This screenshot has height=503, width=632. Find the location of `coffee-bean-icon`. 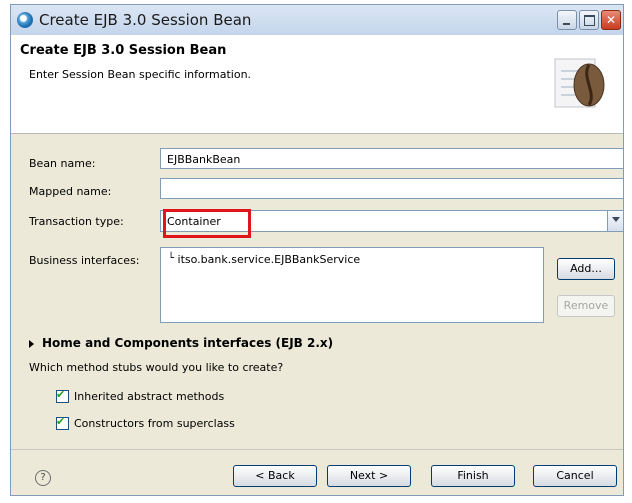

coffee-bean-icon is located at coordinates (579, 83).